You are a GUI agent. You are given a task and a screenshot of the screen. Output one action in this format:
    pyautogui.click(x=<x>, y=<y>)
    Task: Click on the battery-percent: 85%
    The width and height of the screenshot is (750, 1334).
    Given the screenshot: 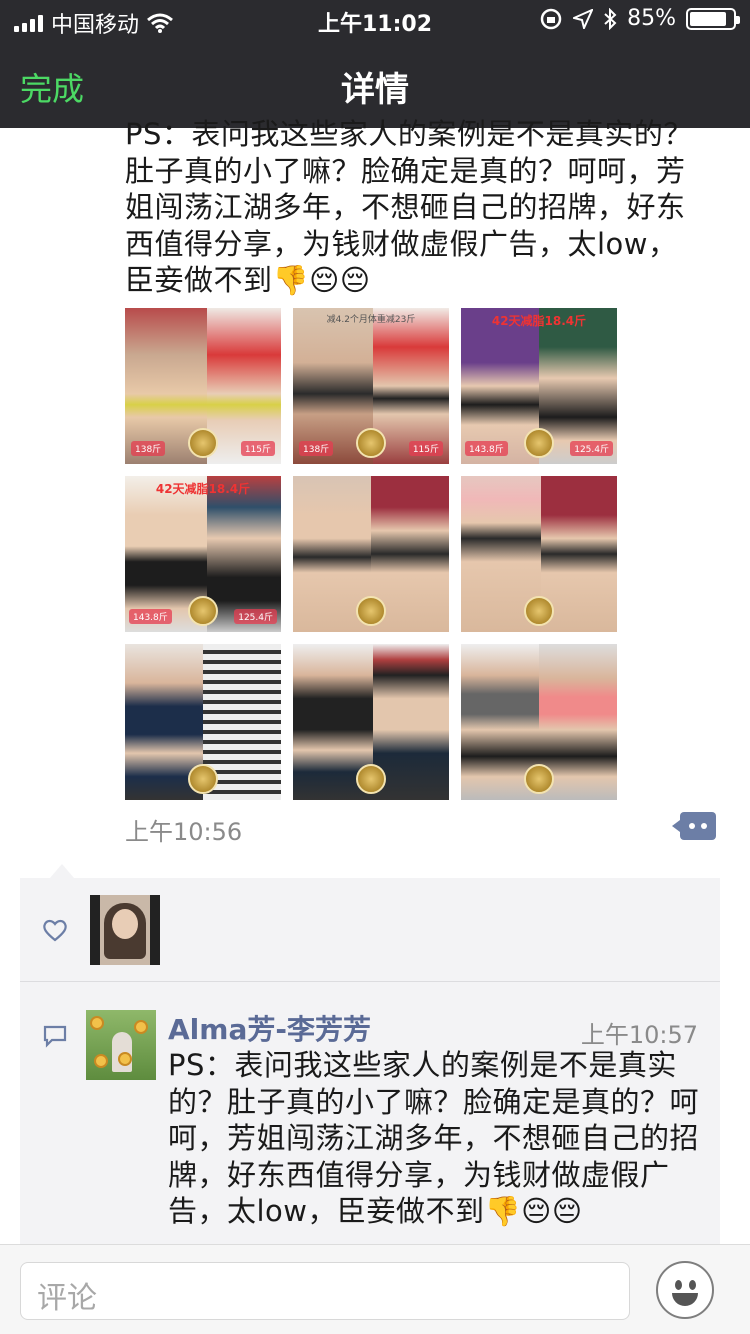 What is the action you would take?
    pyautogui.click(x=651, y=18)
    